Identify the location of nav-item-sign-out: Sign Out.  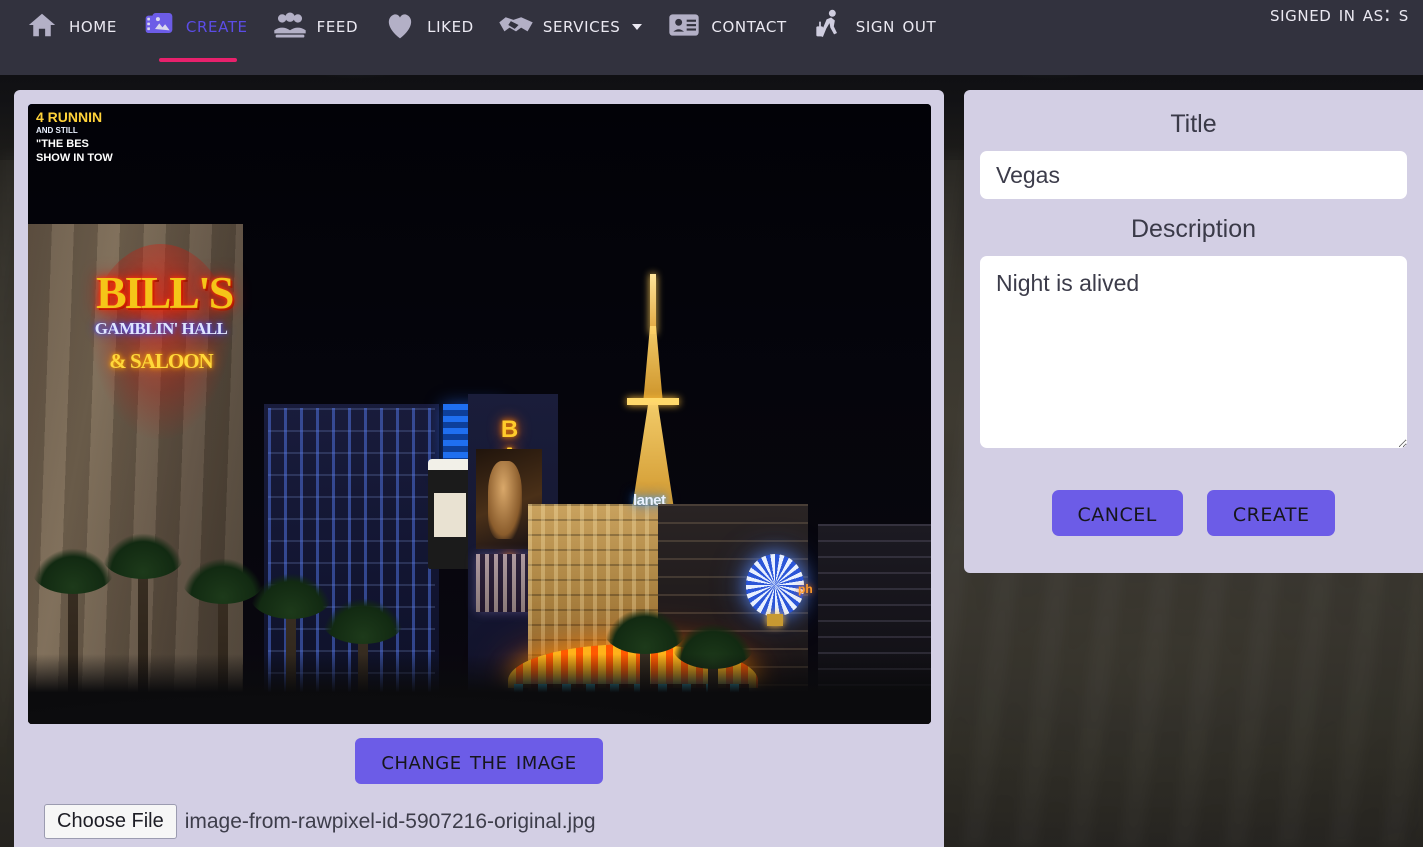
(876, 23).